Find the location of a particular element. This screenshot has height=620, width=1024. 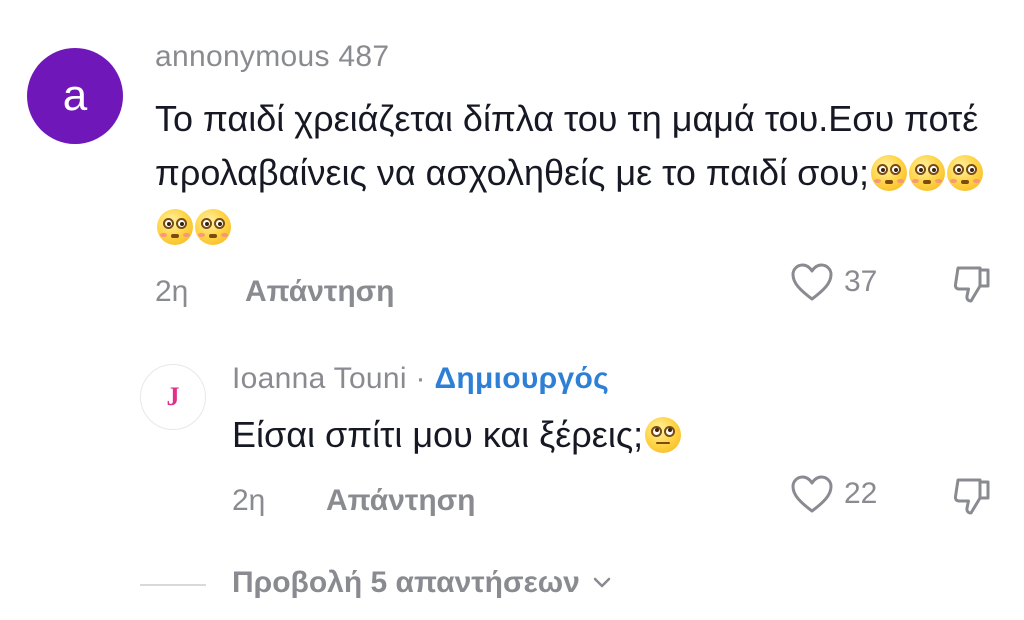

reply-like-button: 22 is located at coordinates (833, 494).